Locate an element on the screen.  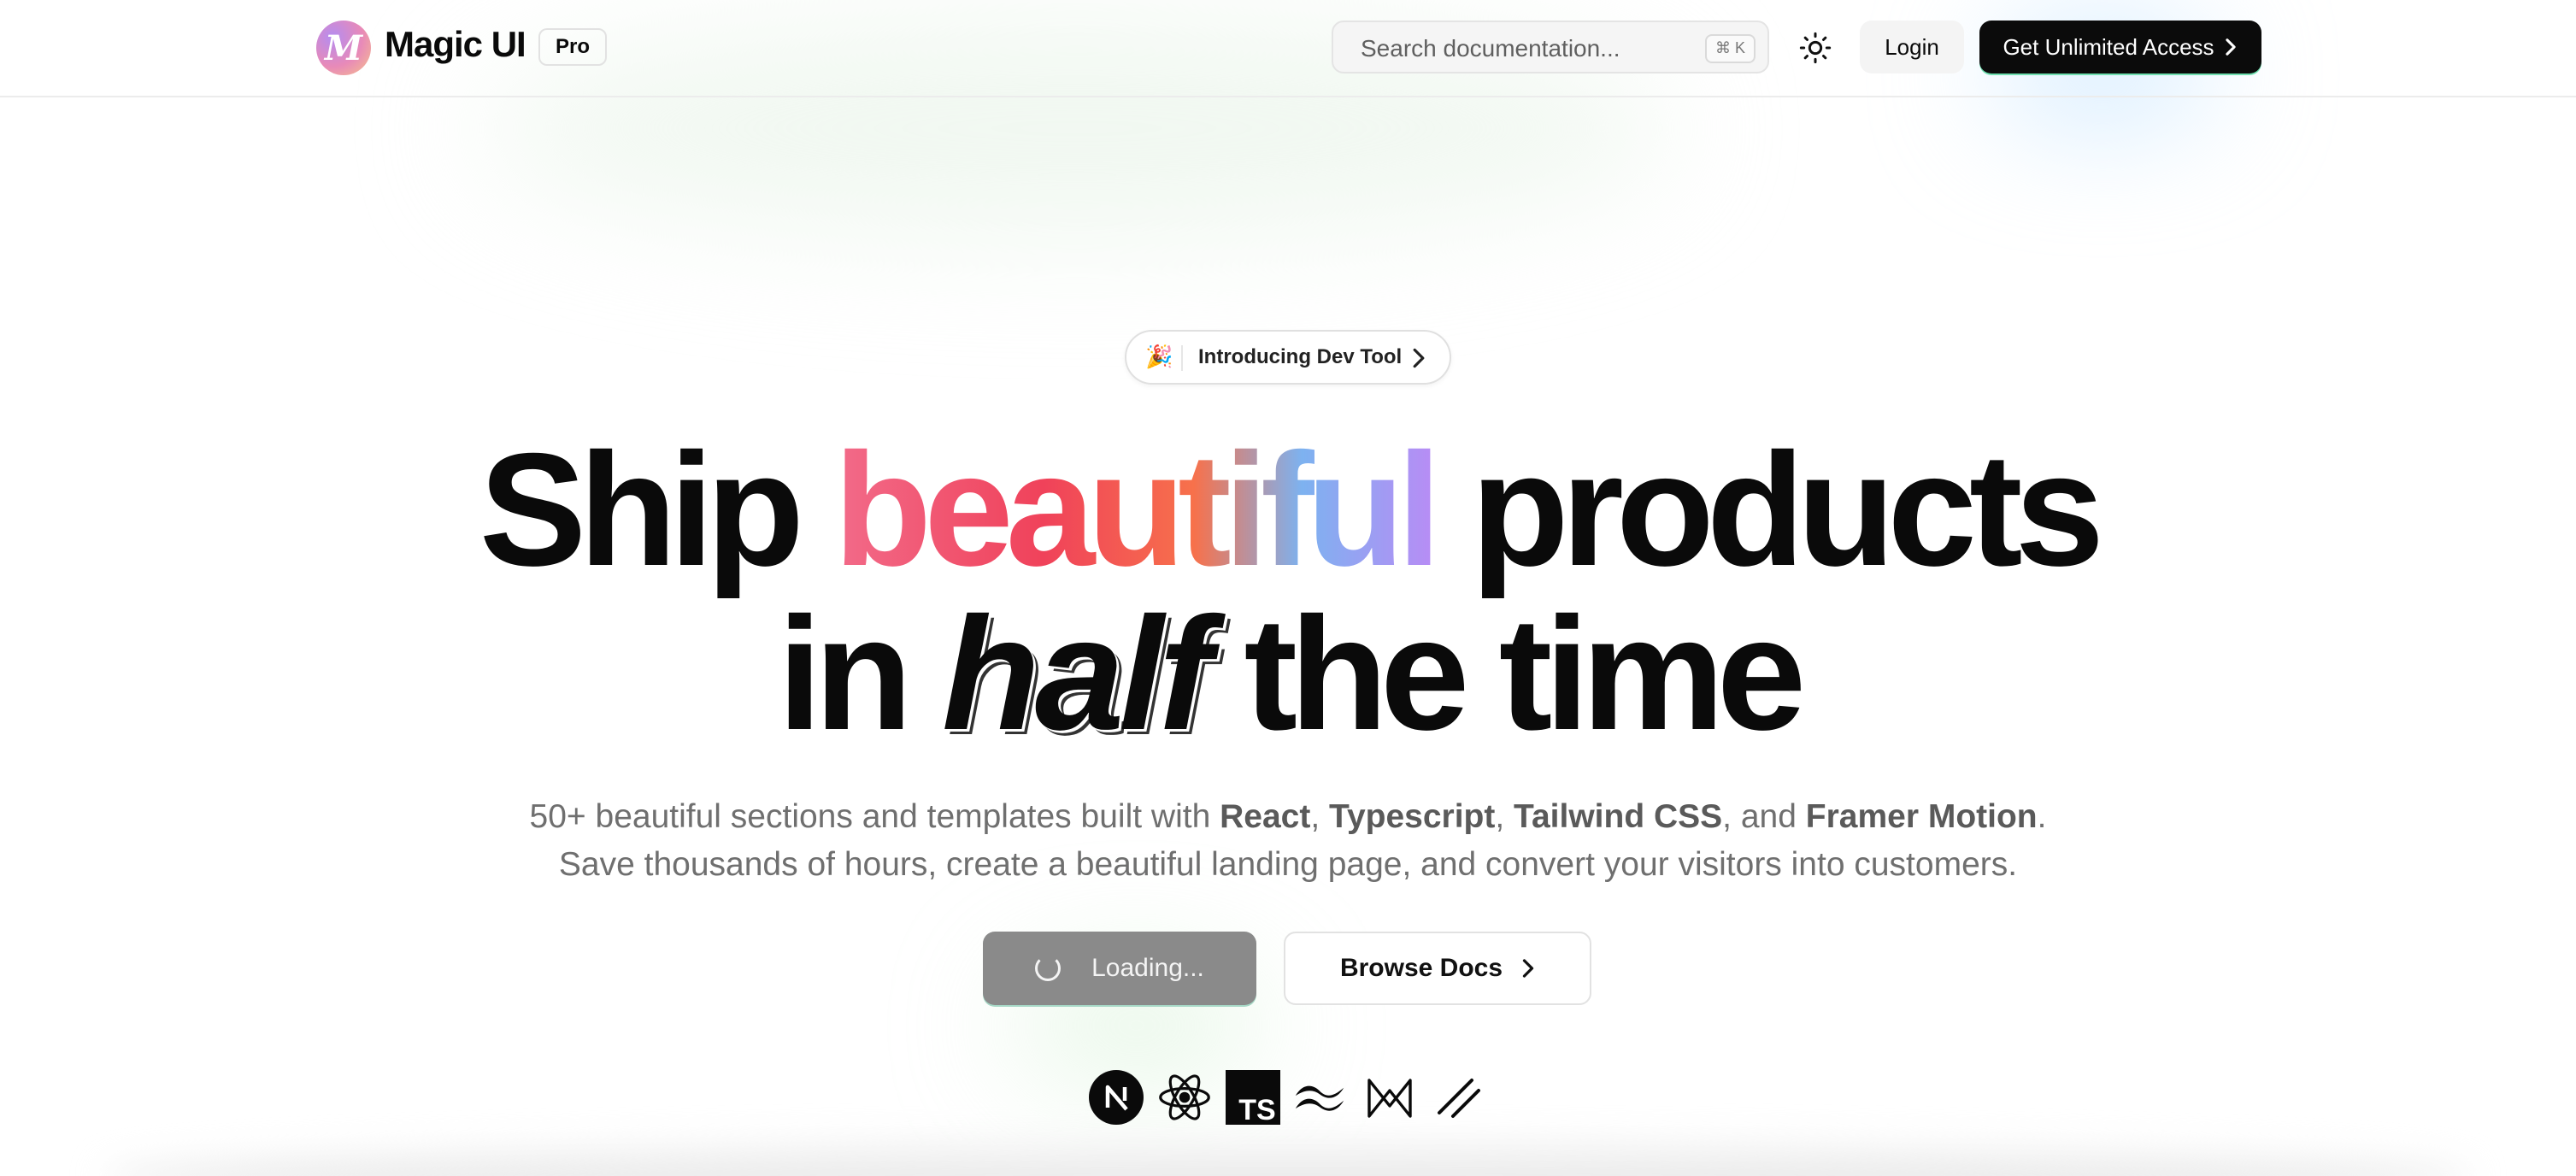
pill-divider is located at coordinates (1182, 358).